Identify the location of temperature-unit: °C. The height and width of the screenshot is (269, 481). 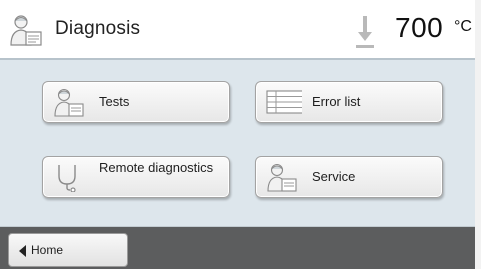
(463, 26).